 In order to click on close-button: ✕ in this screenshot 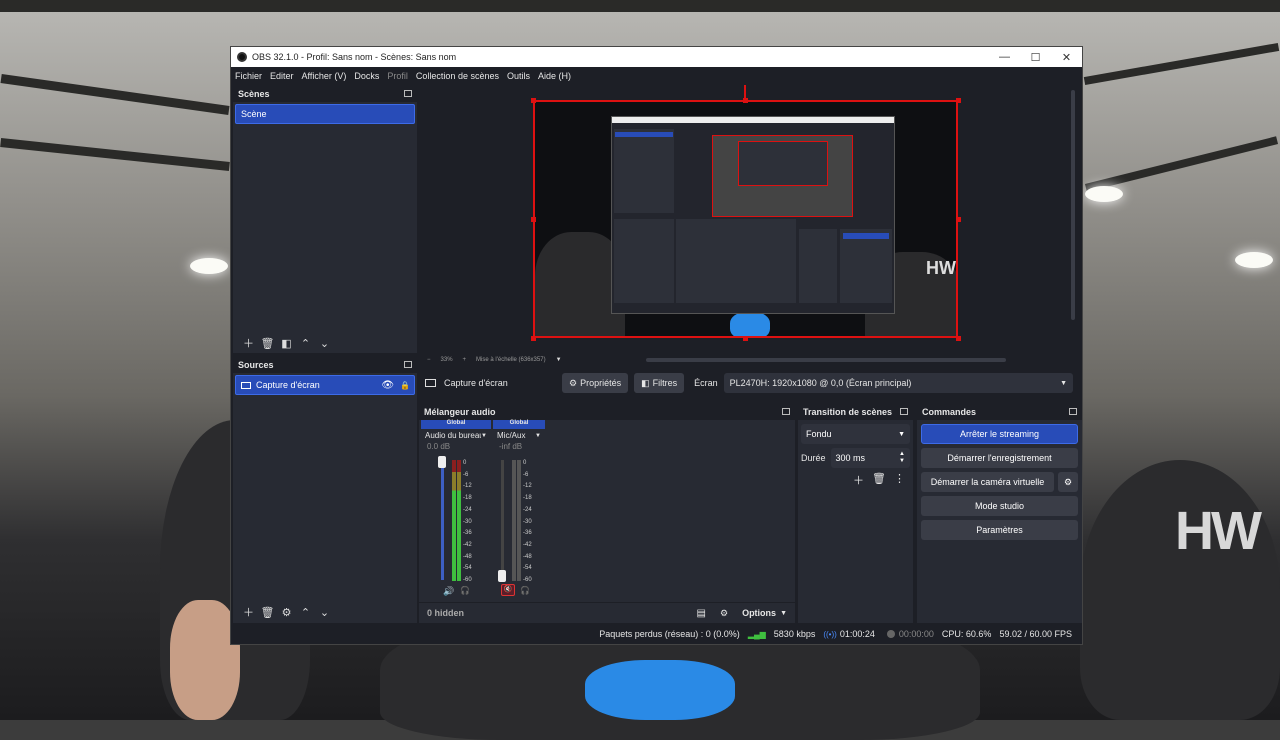, I will do `click(1066, 57)`.